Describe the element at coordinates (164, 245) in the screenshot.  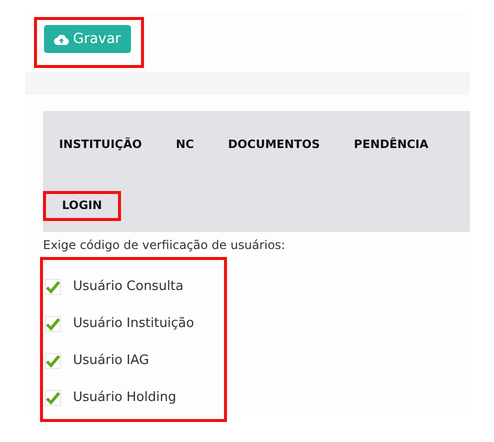
I see `settings-prompt: Exige código de verfiicação de usuários:` at that location.